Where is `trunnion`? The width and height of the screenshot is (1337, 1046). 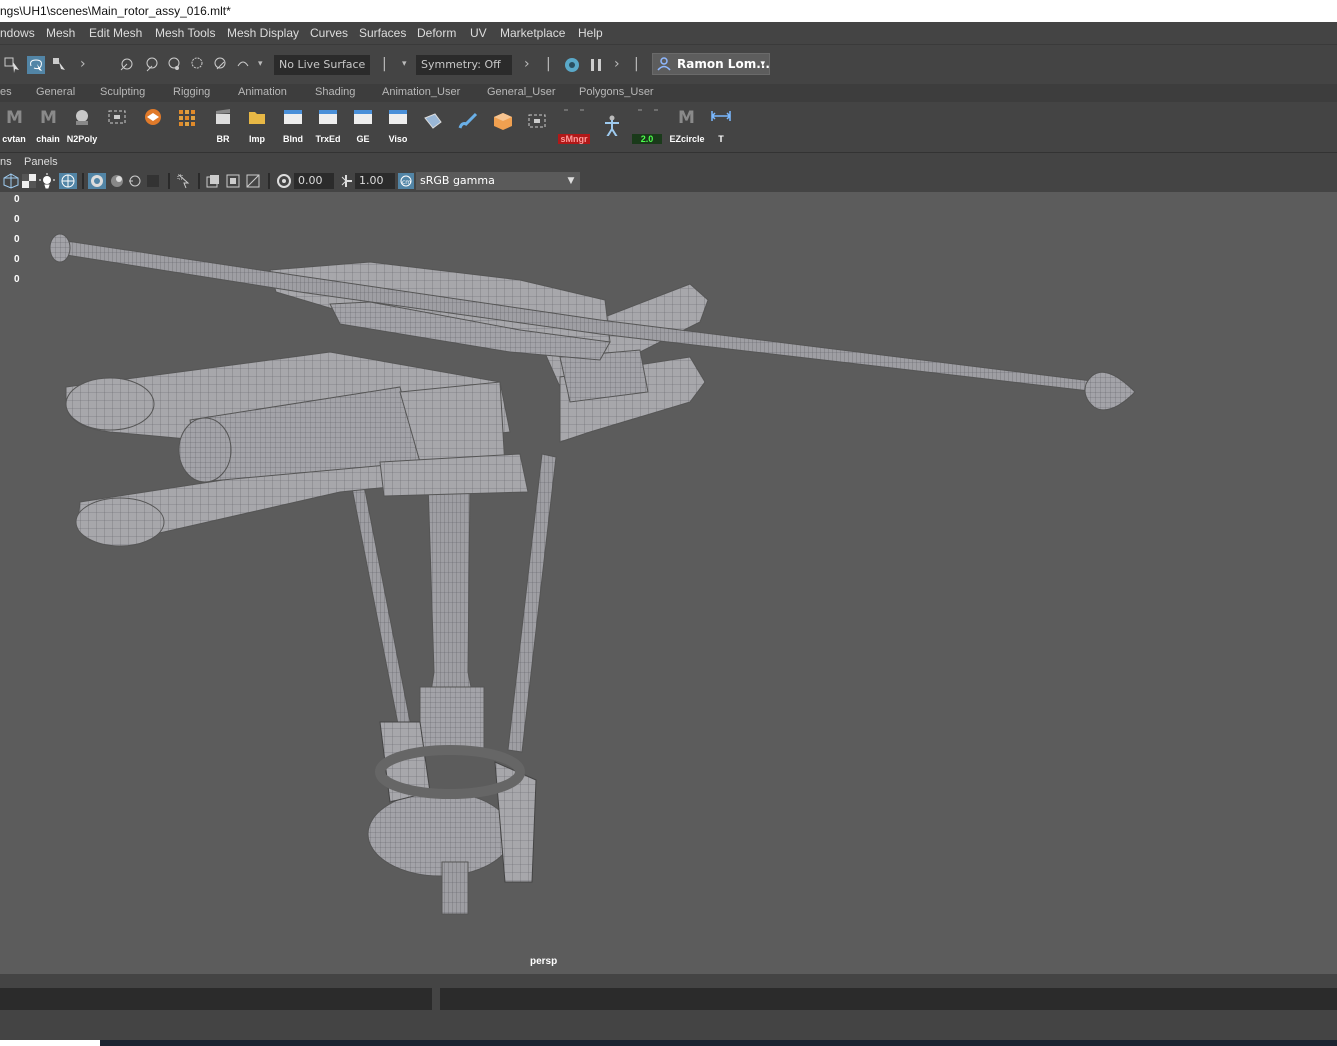
trunnion is located at coordinates (454, 475).